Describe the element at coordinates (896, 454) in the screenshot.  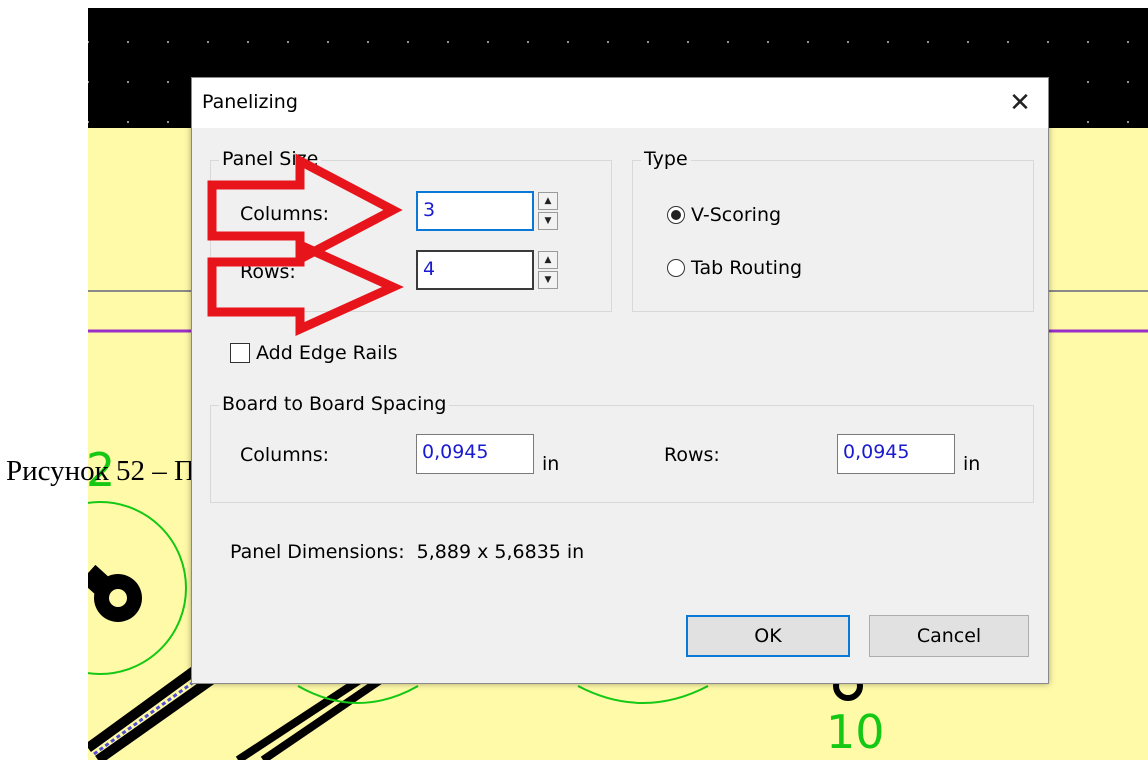
I see `spacing-rows-input: 0,0945` at that location.